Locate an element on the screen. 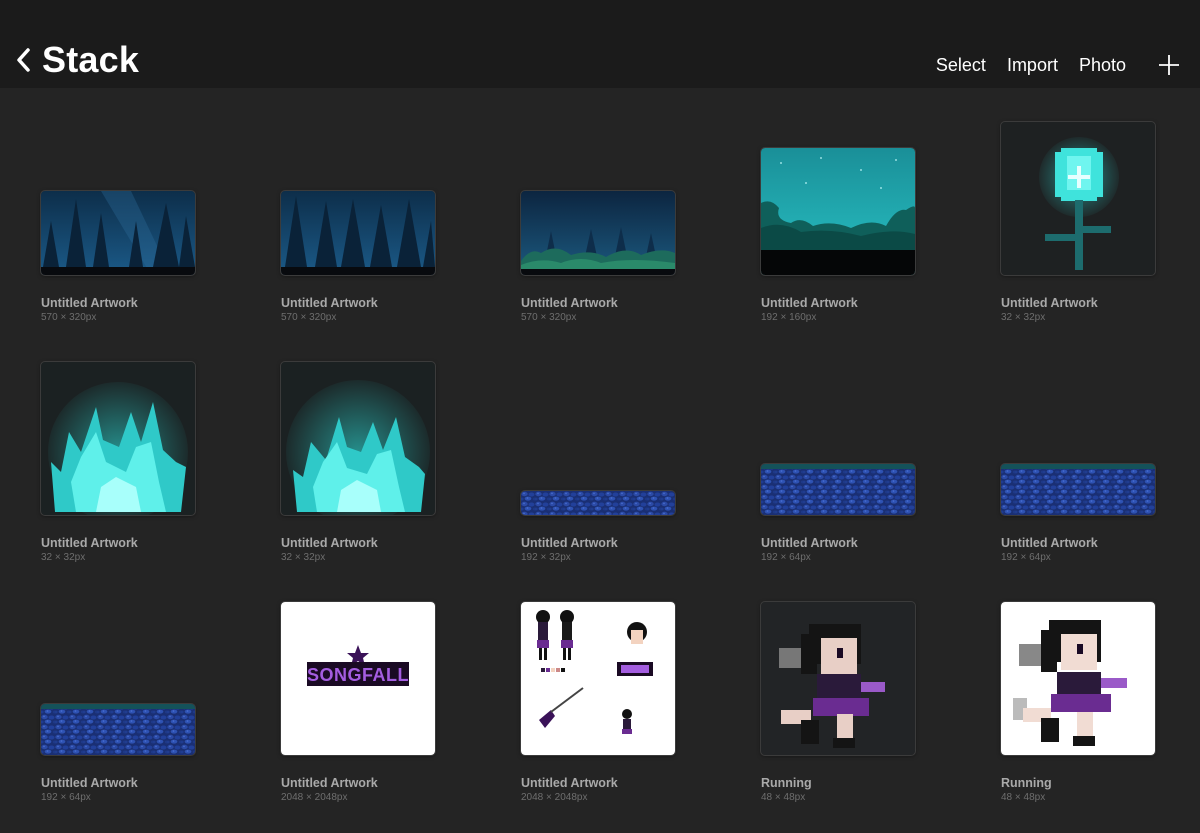 The width and height of the screenshot is (1200, 833). new-canvas-button is located at coordinates (1169, 65).